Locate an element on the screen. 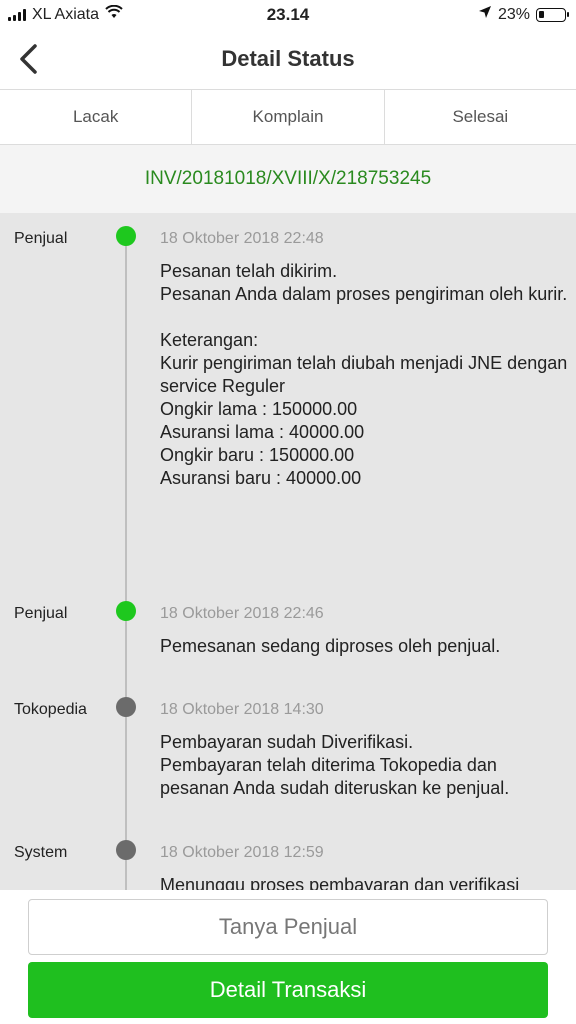  app-header: Detail Status is located at coordinates (288, 59).